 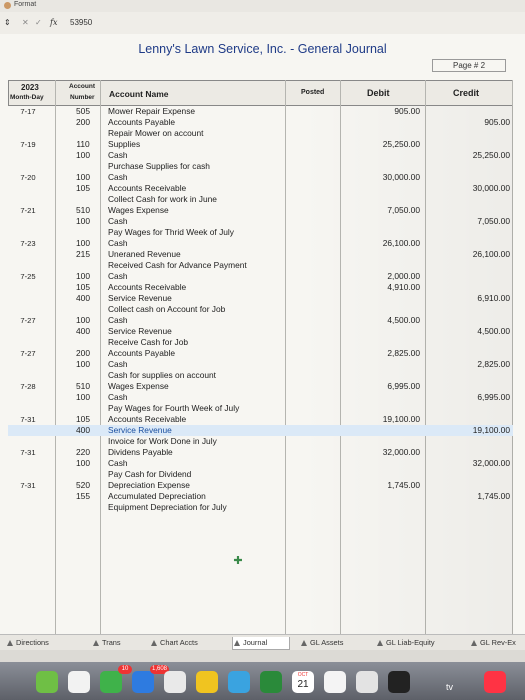 I want to click on calendar-icon: OCT 21, so click(x=303, y=682).